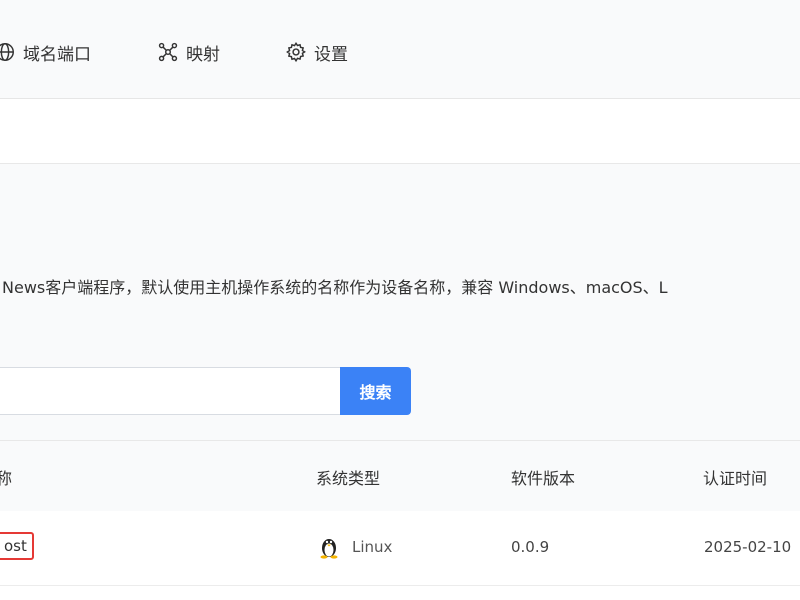 The width and height of the screenshot is (800, 600). What do you see at coordinates (735, 478) in the screenshot?
I see `column-header-auth-time: 认证时间` at bounding box center [735, 478].